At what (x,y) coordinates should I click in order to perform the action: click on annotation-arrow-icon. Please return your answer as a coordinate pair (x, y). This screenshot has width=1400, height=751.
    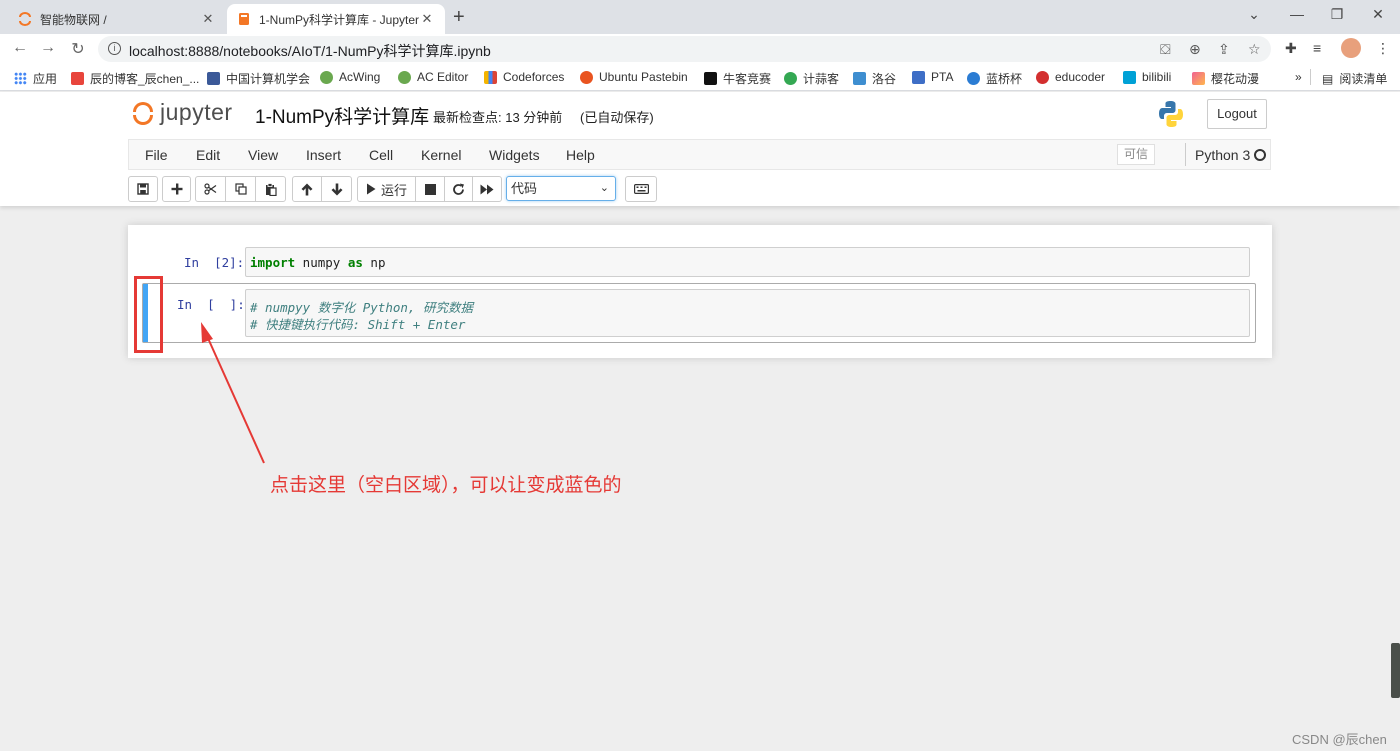
    Looking at the image, I should click on (233, 393).